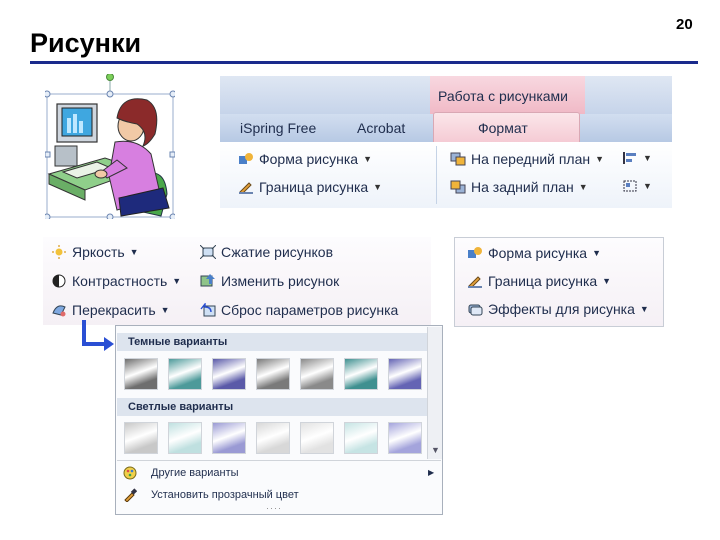 This screenshot has width=720, height=540. What do you see at coordinates (59, 252) in the screenshot?
I see `sun-icon` at bounding box center [59, 252].